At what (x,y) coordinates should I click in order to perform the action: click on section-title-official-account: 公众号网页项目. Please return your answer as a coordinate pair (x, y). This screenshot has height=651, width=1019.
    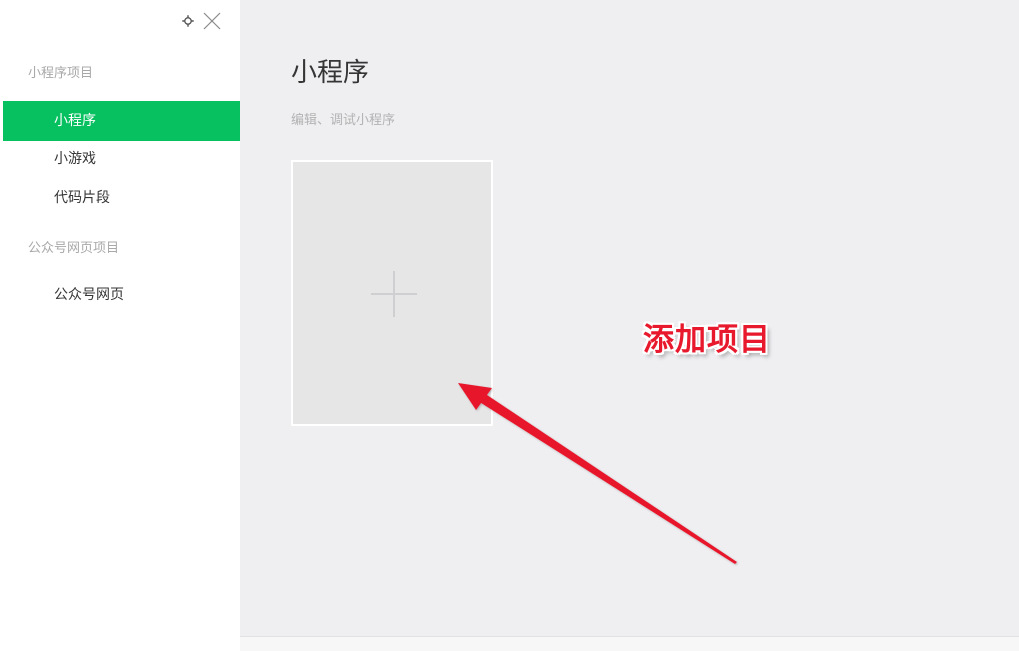
    Looking at the image, I should click on (74, 248).